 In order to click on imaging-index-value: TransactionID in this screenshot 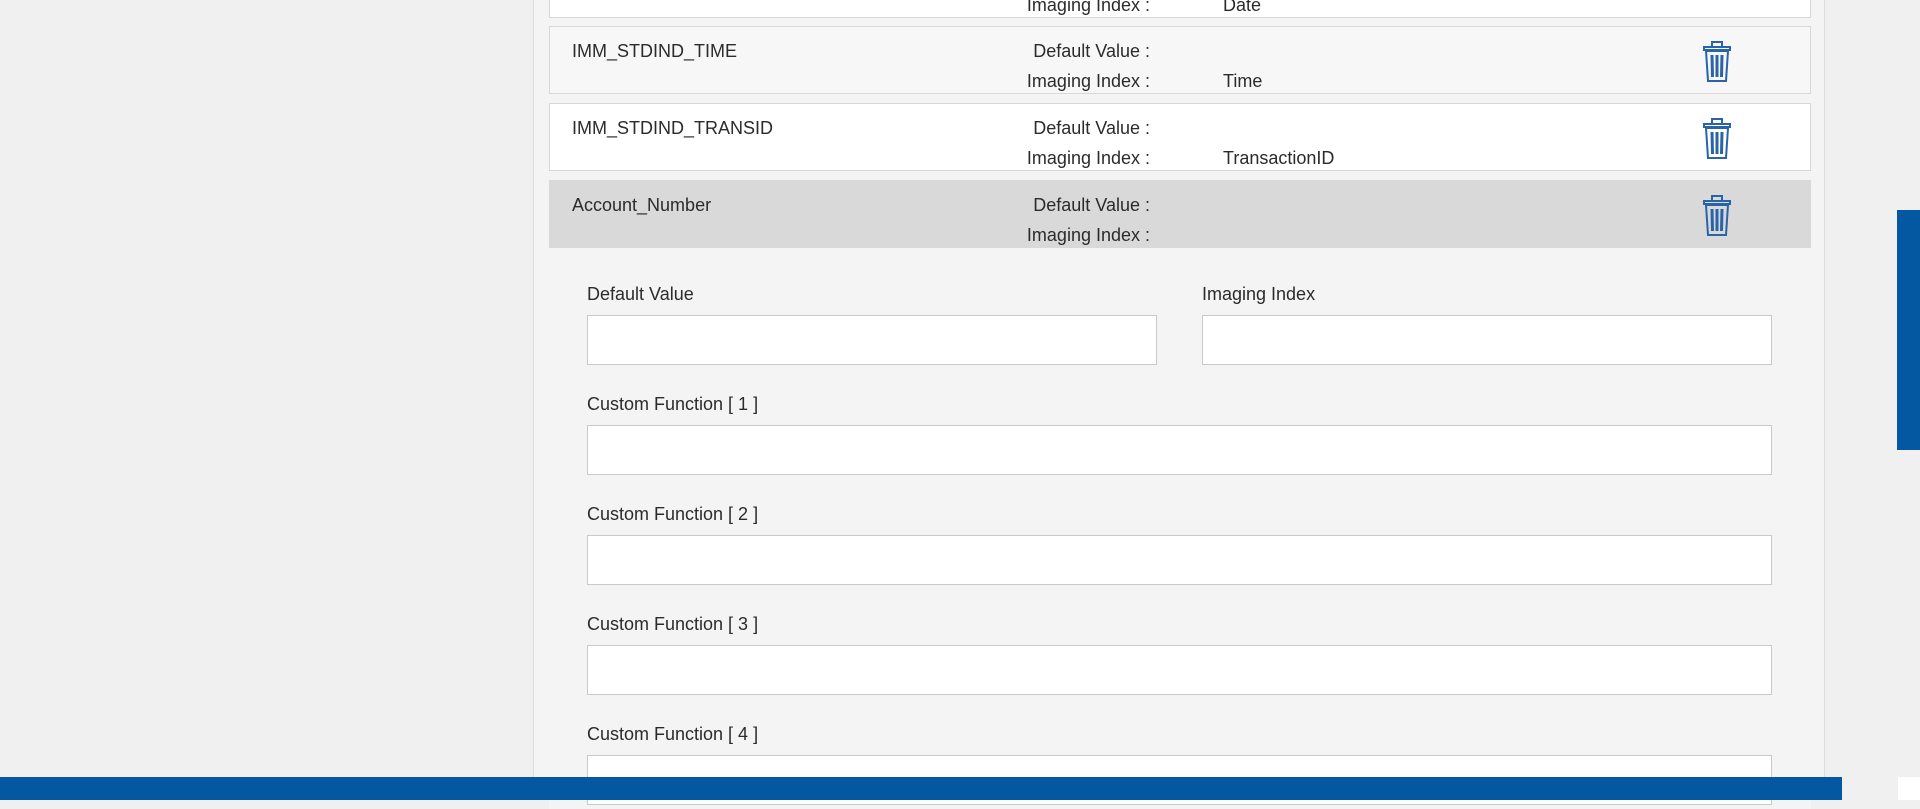, I will do `click(1279, 158)`.